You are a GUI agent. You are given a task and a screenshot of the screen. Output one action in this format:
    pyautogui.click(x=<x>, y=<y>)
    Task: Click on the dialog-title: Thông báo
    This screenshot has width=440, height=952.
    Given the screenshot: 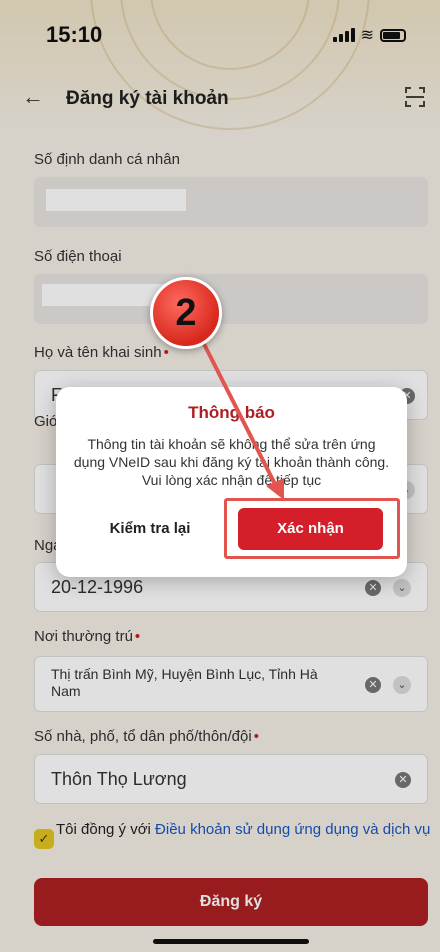 What is the action you would take?
    pyautogui.click(x=231, y=412)
    